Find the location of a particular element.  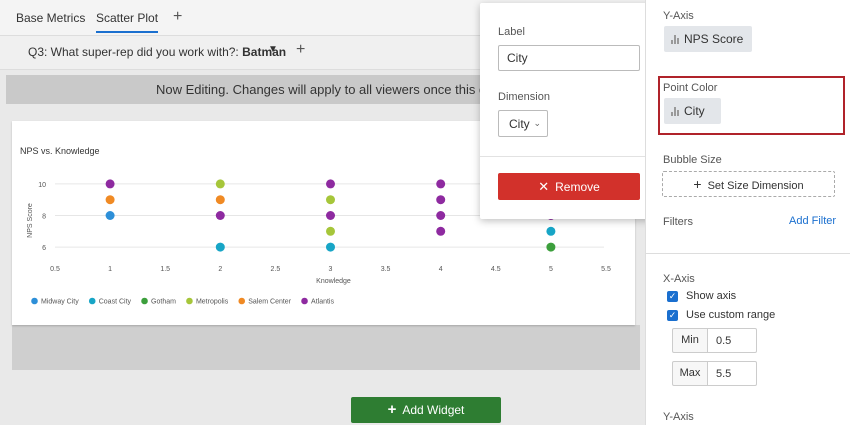

y-axis-field-chip: NPS Score is located at coordinates (708, 39).